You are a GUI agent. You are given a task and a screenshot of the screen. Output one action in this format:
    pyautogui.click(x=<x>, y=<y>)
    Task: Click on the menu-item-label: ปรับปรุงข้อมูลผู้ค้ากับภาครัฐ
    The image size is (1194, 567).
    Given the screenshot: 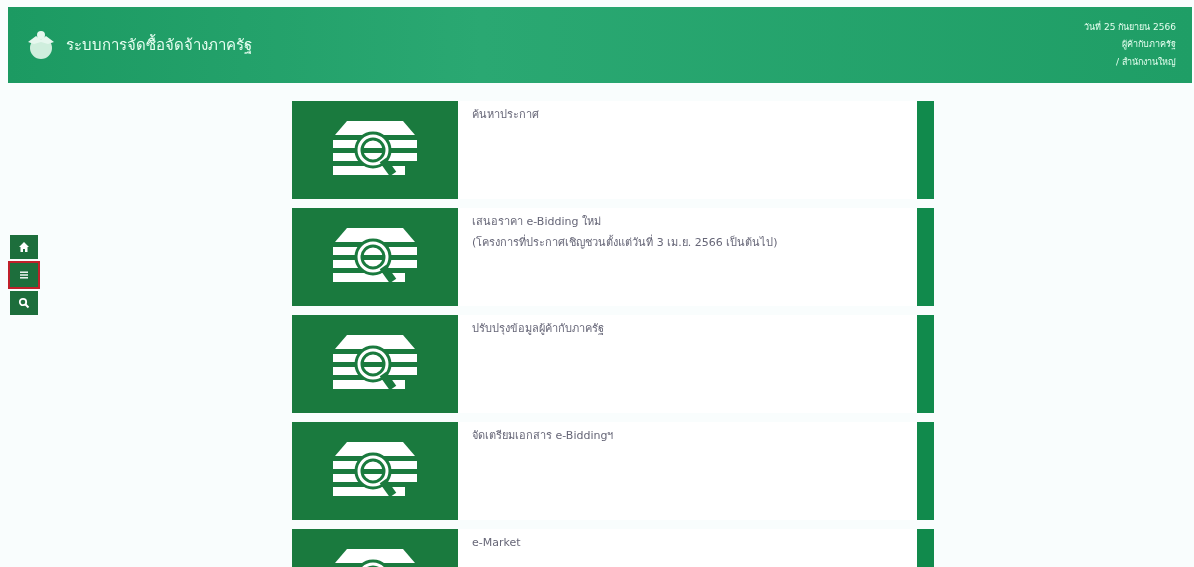 What is the action you would take?
    pyautogui.click(x=687, y=329)
    